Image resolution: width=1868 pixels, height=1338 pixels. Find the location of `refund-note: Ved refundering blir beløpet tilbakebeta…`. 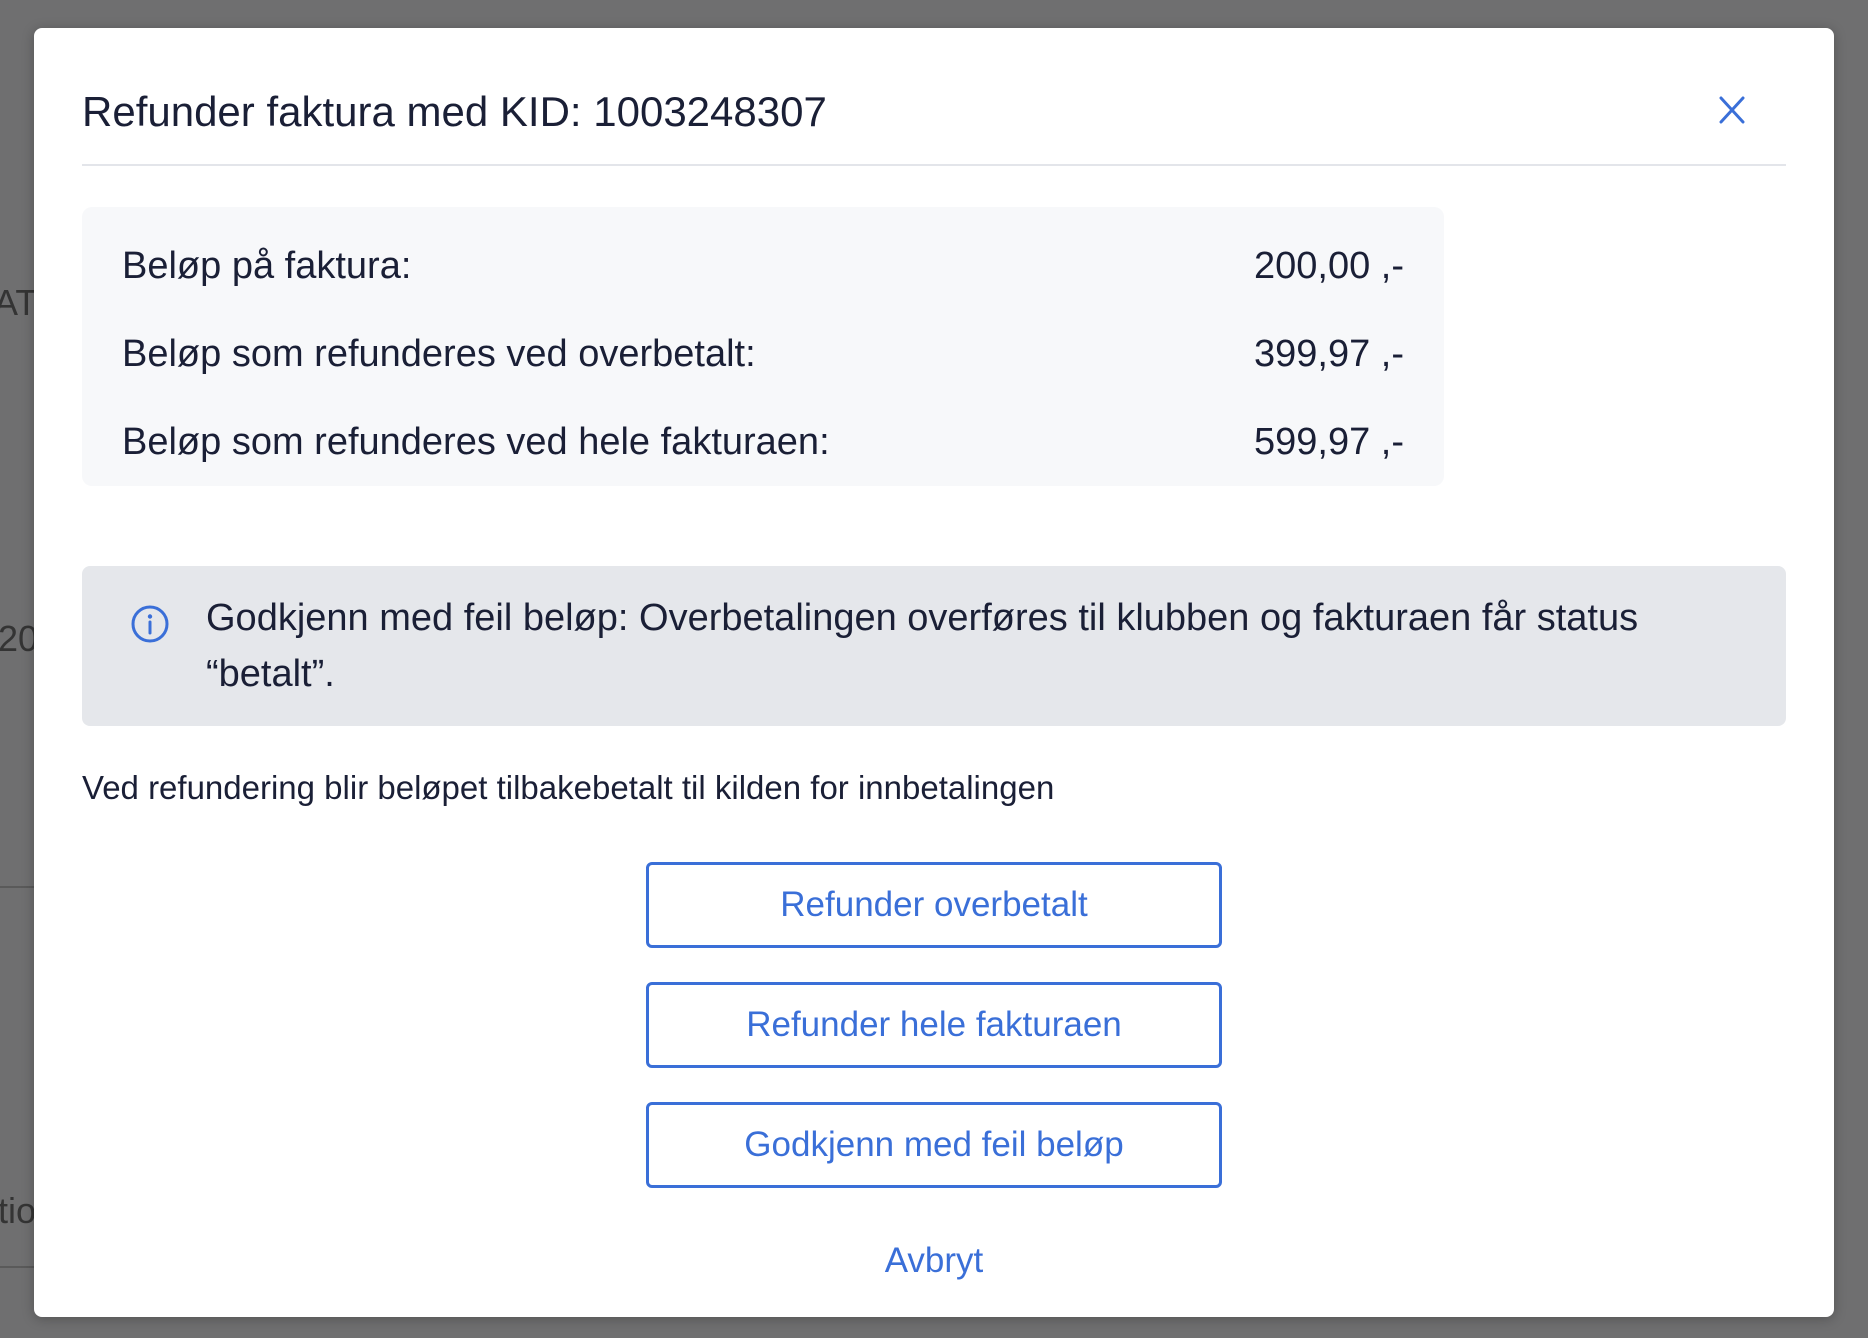

refund-note: Ved refundering blir beløpet tilbakebeta… is located at coordinates (568, 787).